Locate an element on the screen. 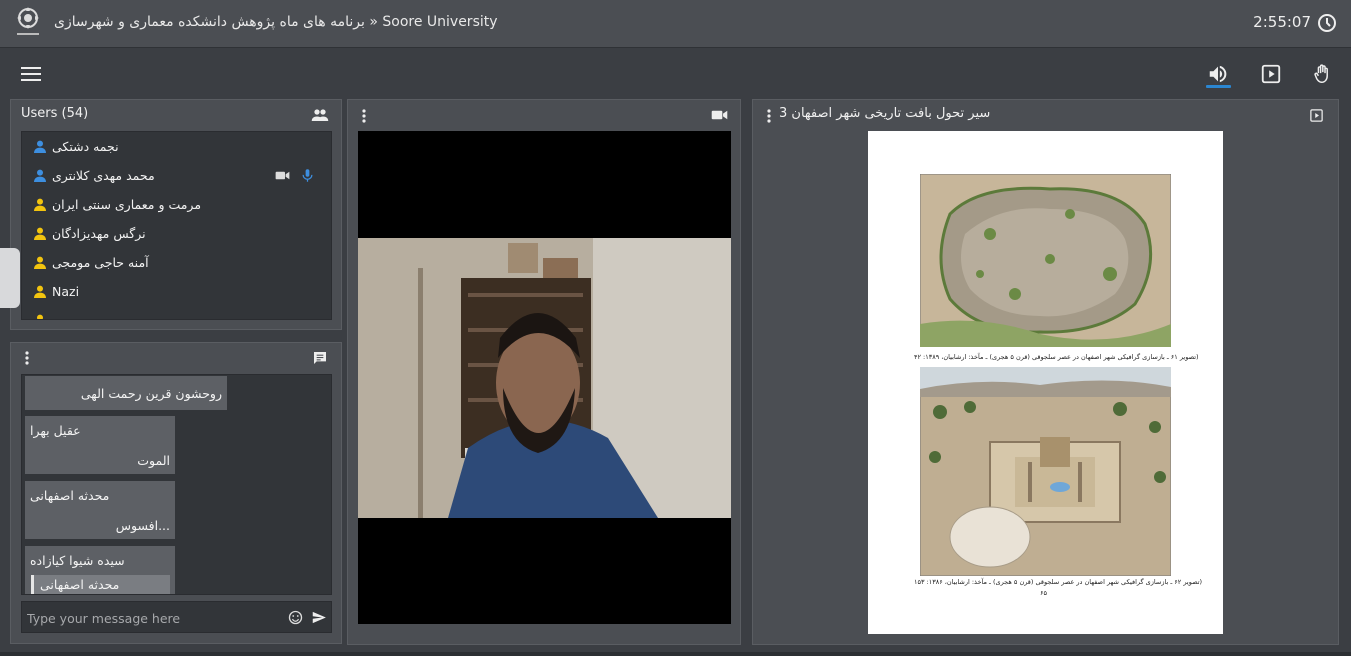 The image size is (1351, 656). emoji-icon is located at coordinates (295, 617).